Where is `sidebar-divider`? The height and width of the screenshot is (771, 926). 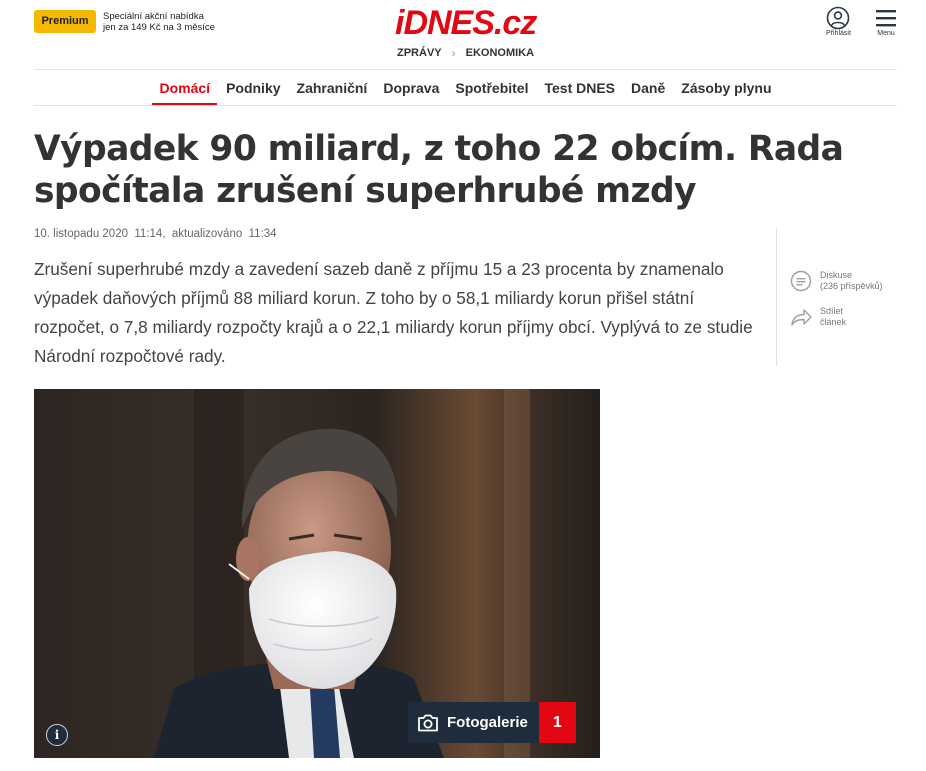 sidebar-divider is located at coordinates (776, 297).